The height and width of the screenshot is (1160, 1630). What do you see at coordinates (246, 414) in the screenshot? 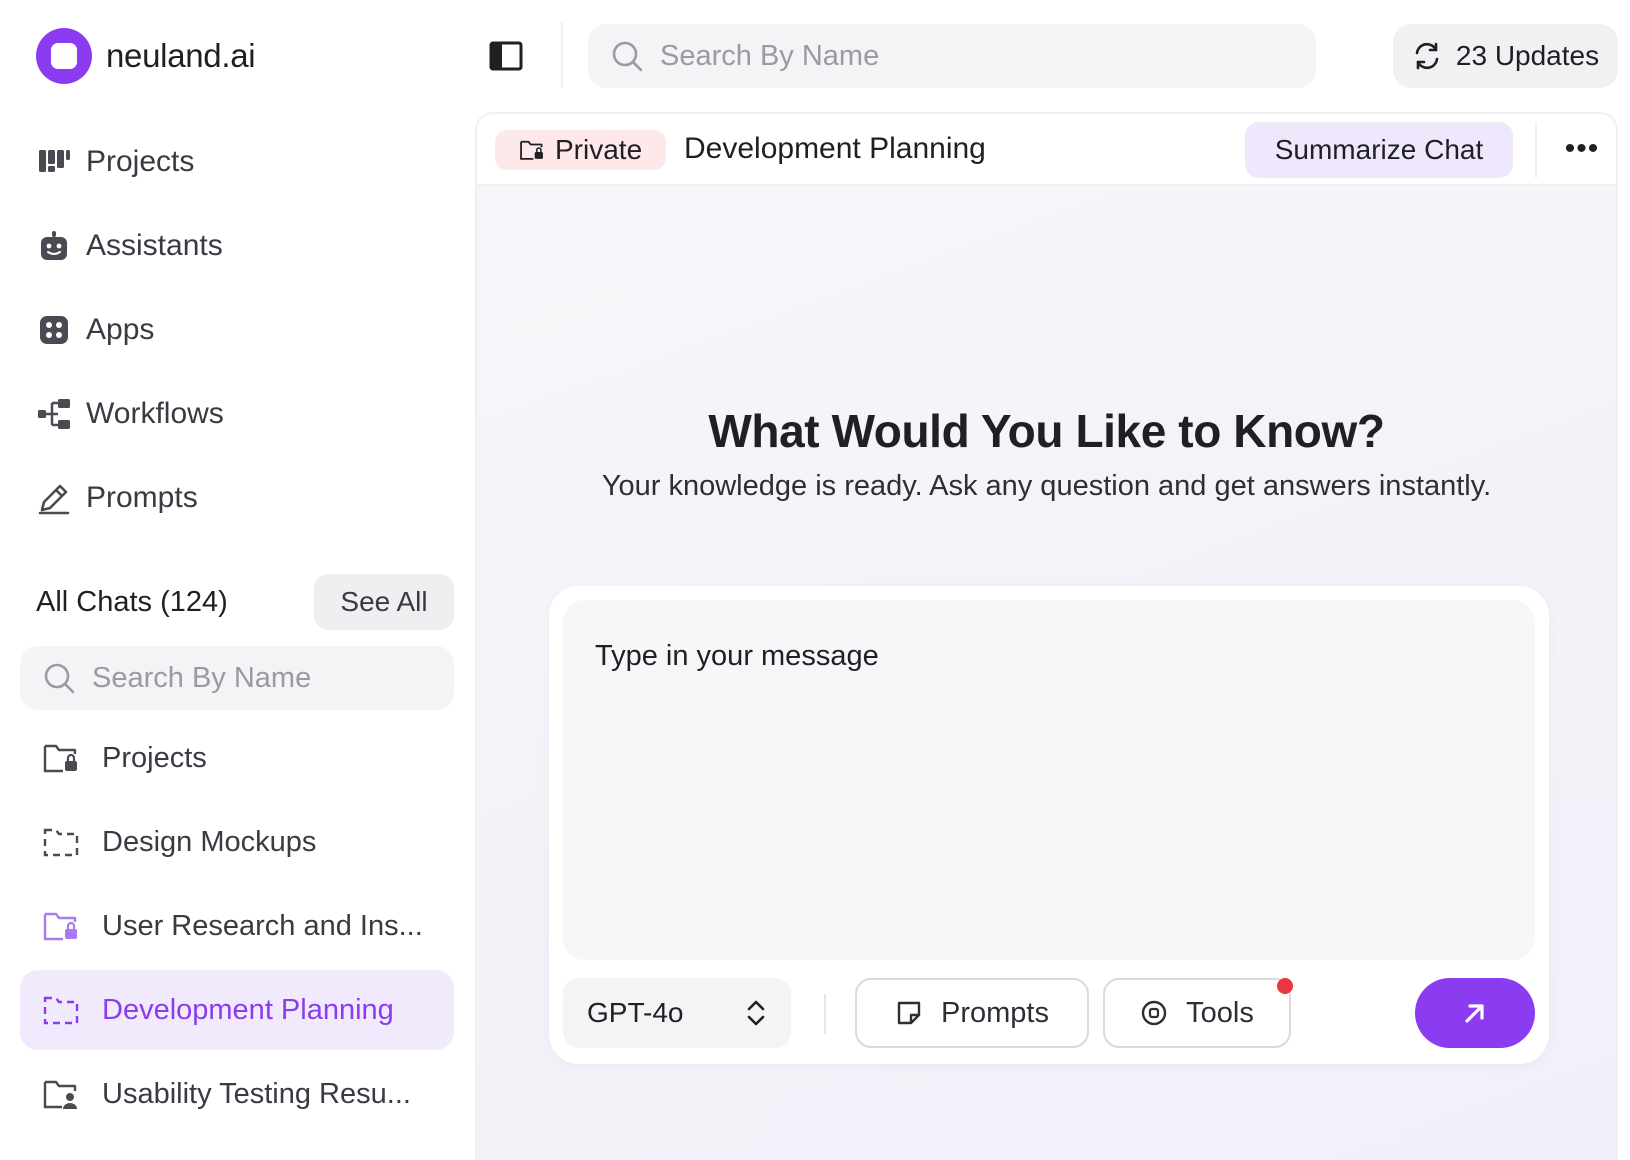
I see `nav-item-workflows: Workflows` at bounding box center [246, 414].